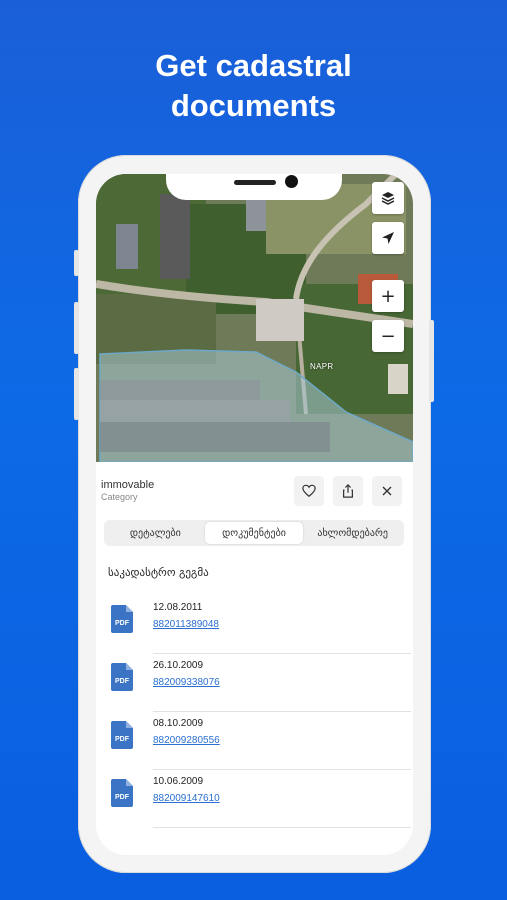 The width and height of the screenshot is (507, 900). Describe the element at coordinates (155, 533) in the screenshot. I see `tab-details: დეტალები` at that location.